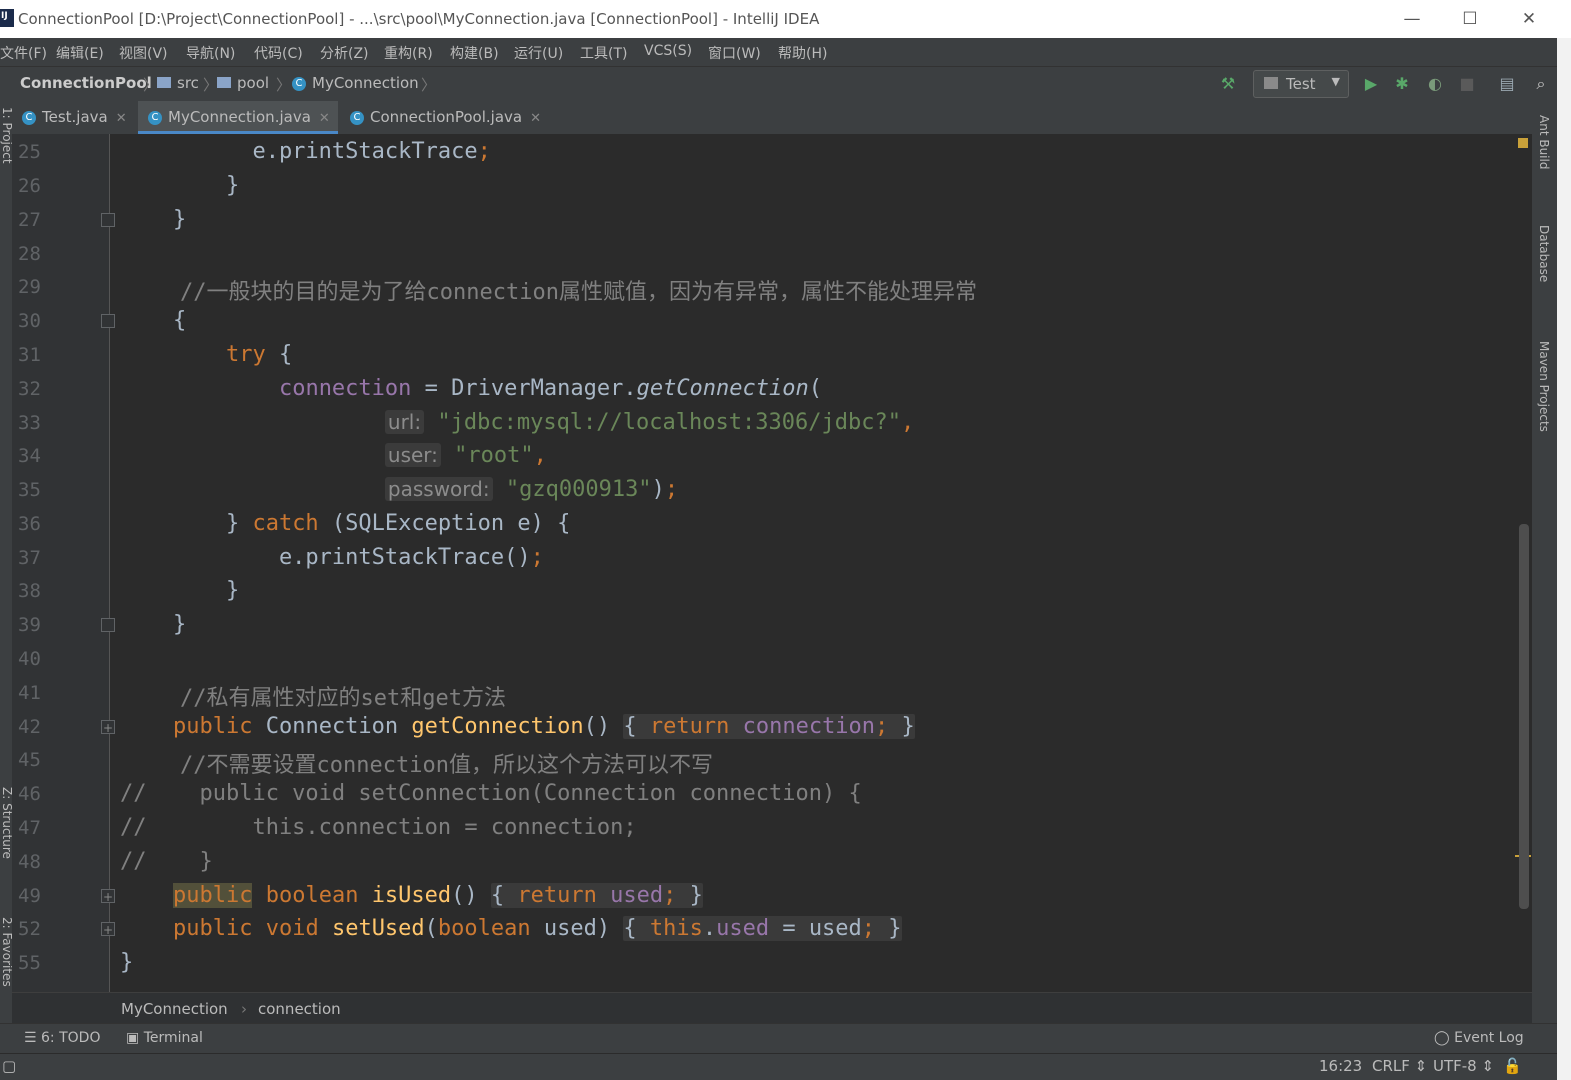  What do you see at coordinates (603, 53) in the screenshot?
I see `menu-tools: 工具(T)` at bounding box center [603, 53].